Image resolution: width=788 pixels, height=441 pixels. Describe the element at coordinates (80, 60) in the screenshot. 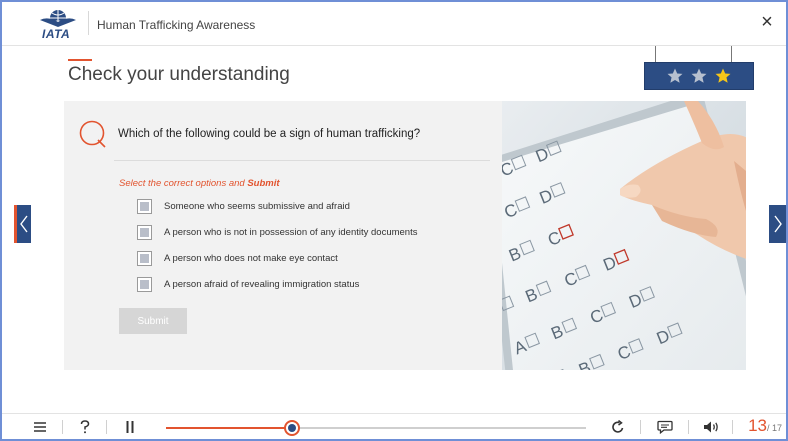

I see `title-accent-bar` at that location.